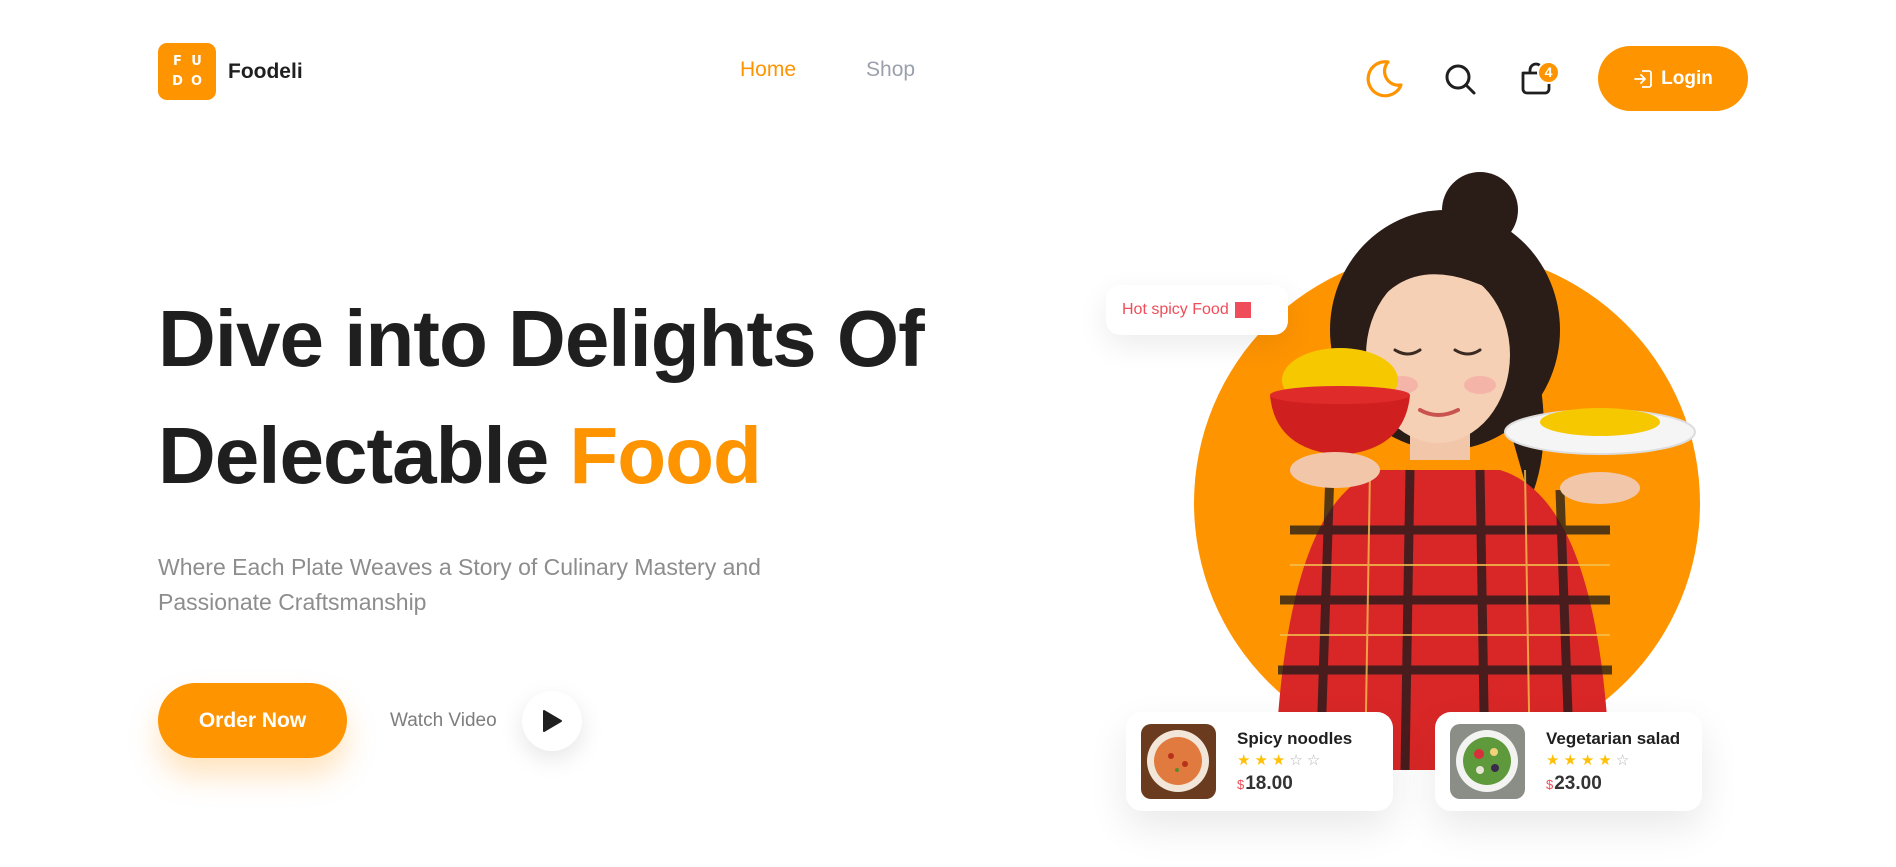 This screenshot has height=867, width=1896. Describe the element at coordinates (1242, 310) in the screenshot. I see `hot-spicy-marker` at that location.